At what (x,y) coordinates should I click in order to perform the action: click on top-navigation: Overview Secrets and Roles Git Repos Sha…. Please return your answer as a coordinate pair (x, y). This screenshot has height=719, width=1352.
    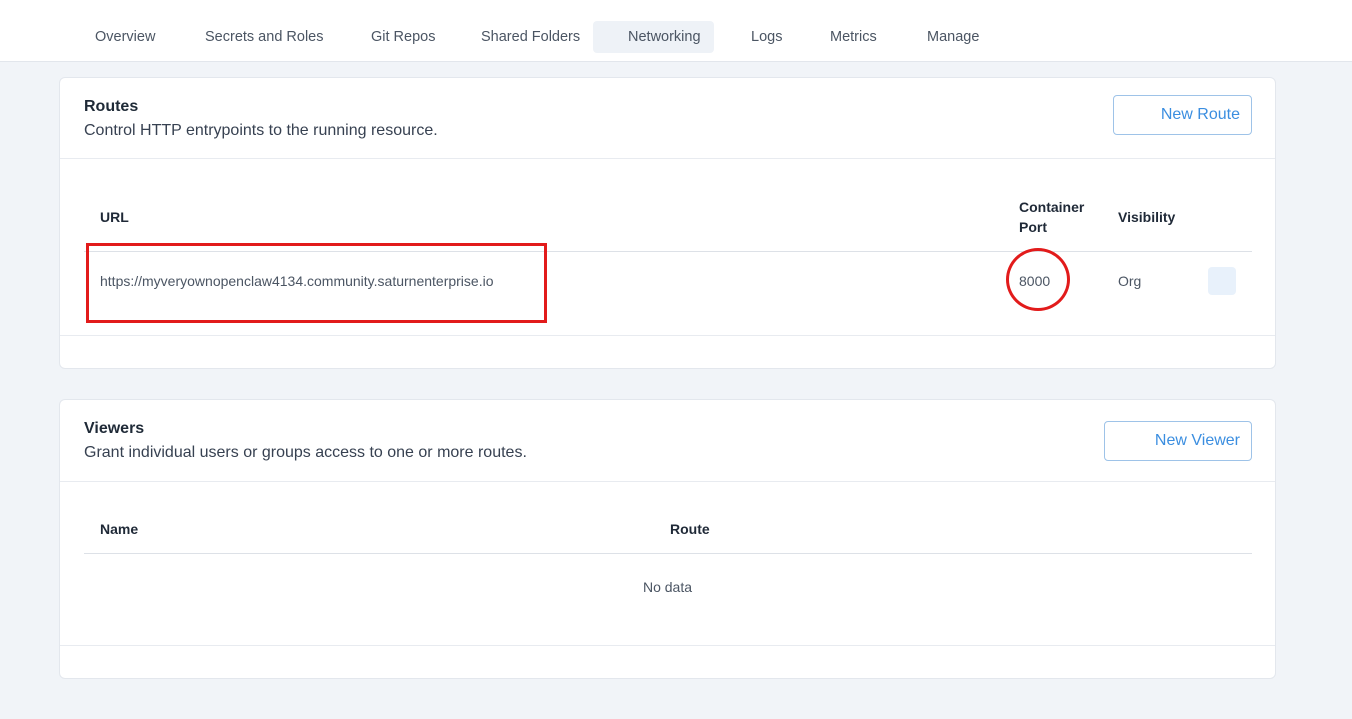
    Looking at the image, I should click on (676, 31).